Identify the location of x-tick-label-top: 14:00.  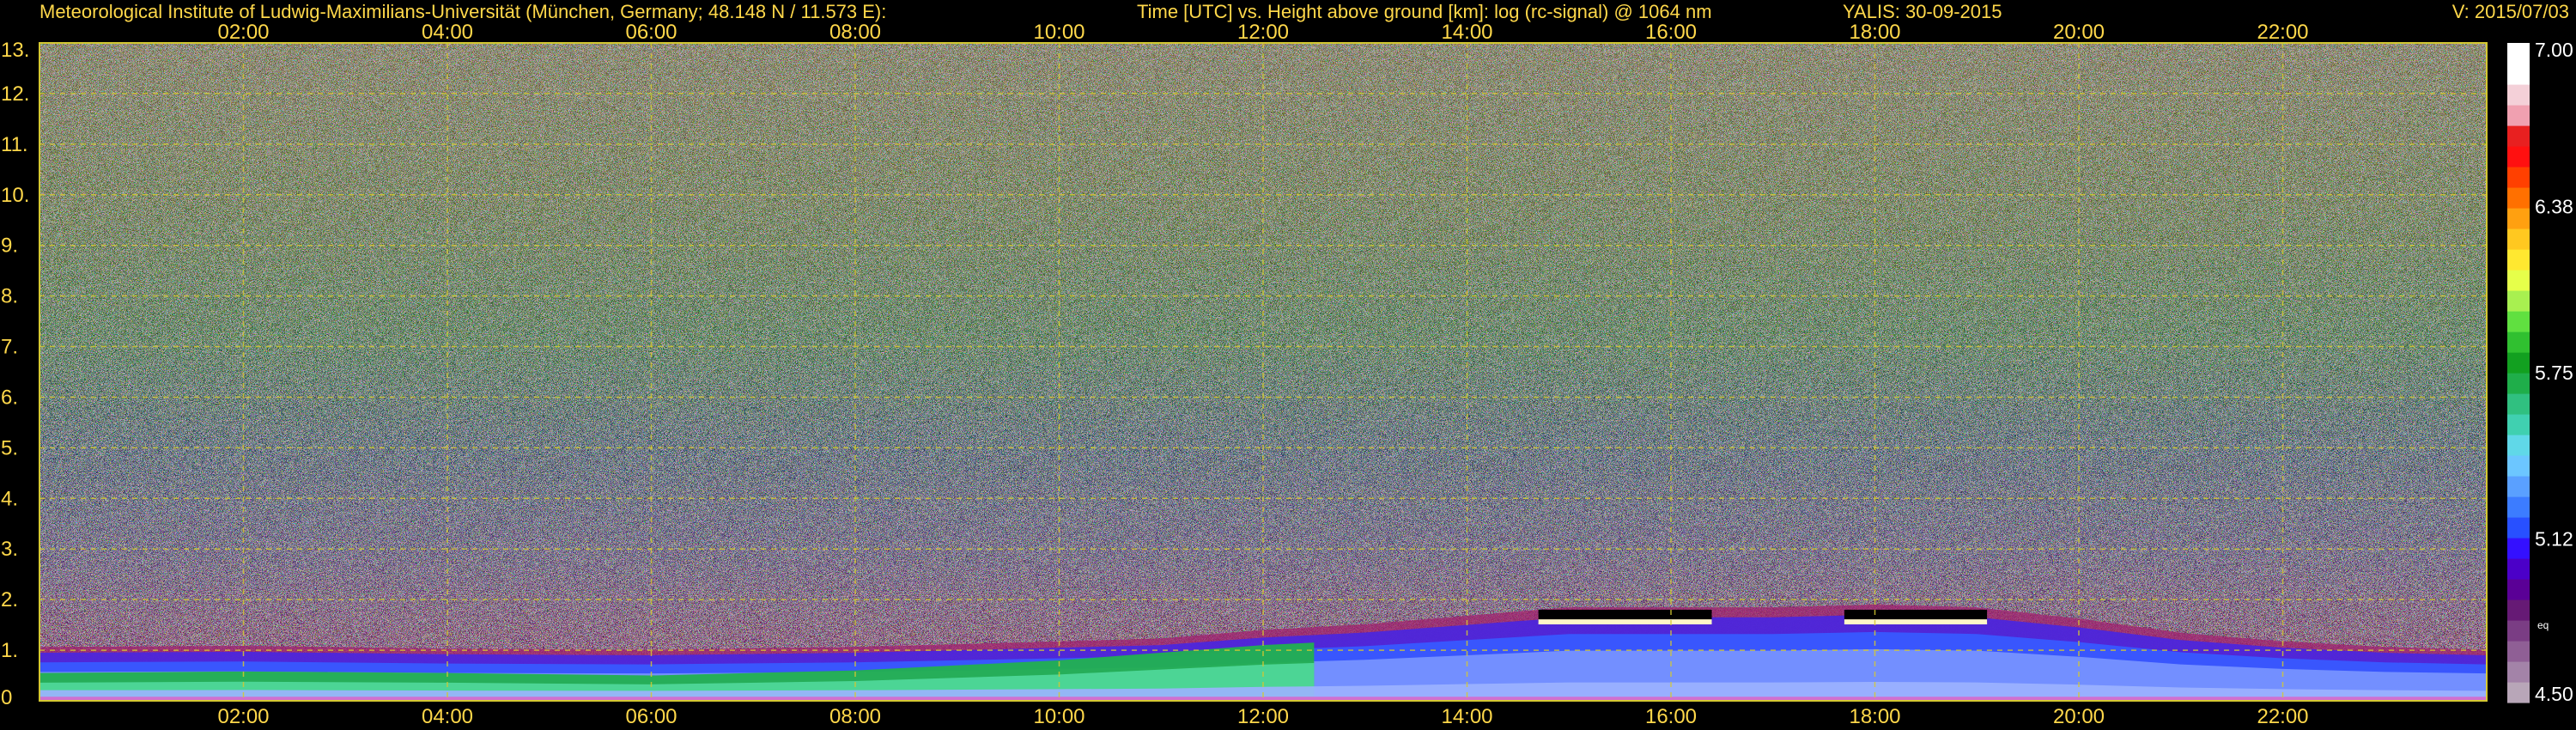
(1466, 32).